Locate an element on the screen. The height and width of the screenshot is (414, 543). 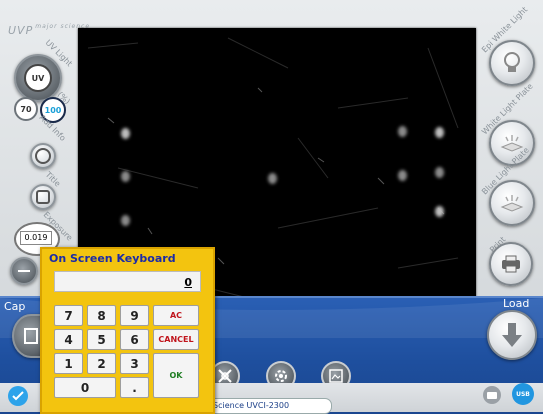
blue-light-plate-button is located at coordinates (512, 203).